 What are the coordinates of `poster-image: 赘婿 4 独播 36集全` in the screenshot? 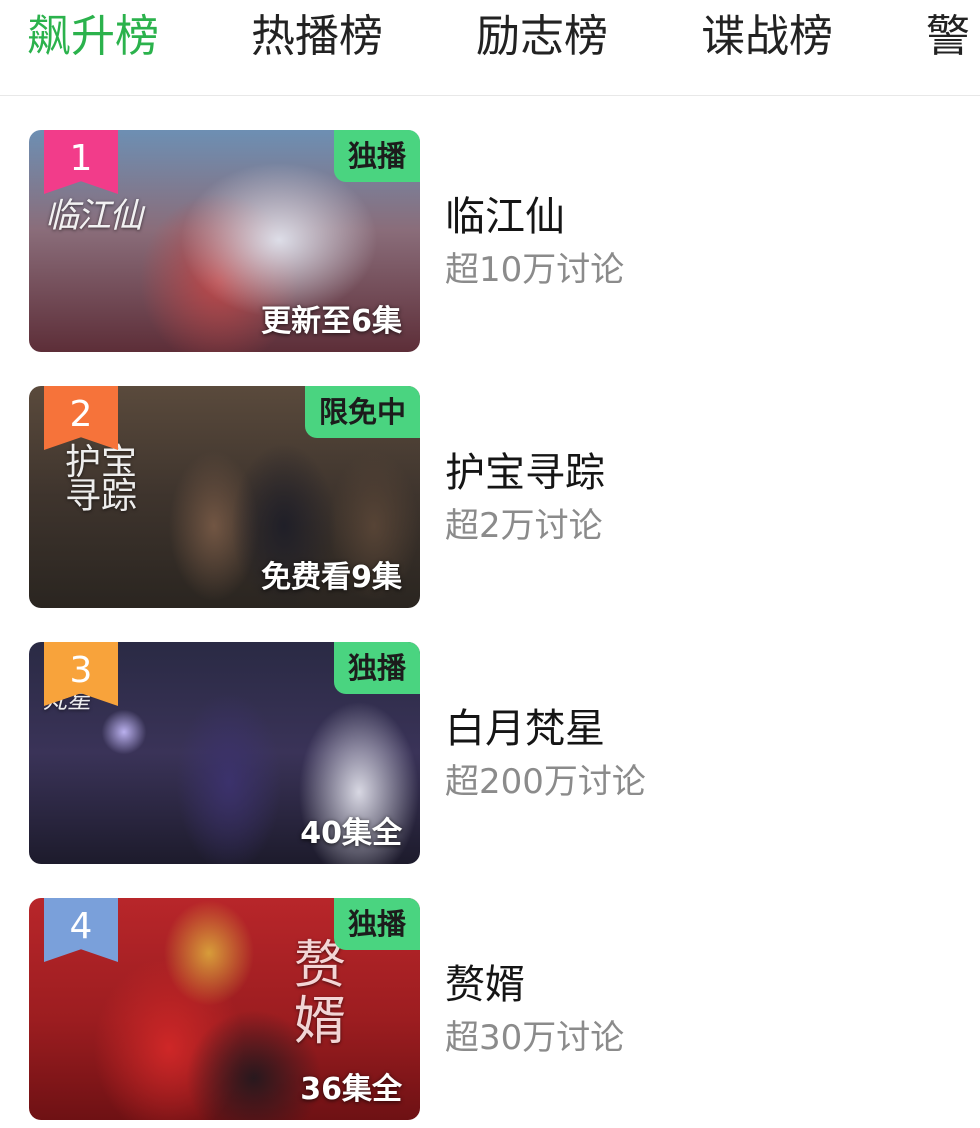 It's located at (224, 1009).